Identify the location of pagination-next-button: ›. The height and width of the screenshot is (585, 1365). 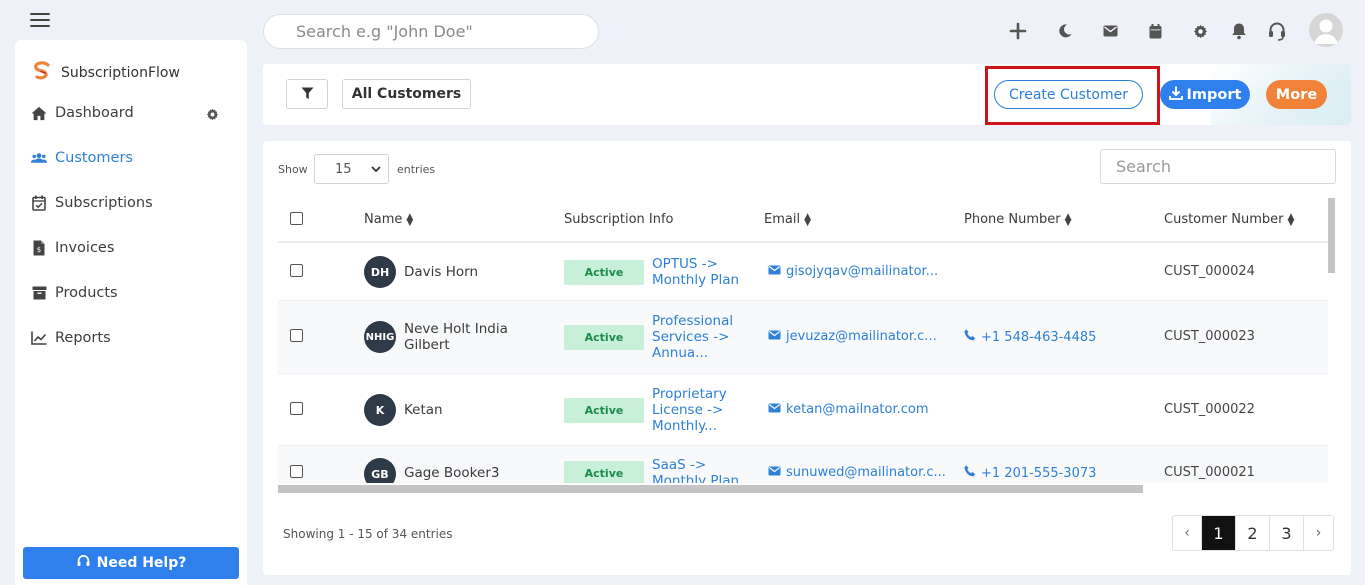
(1318, 533).